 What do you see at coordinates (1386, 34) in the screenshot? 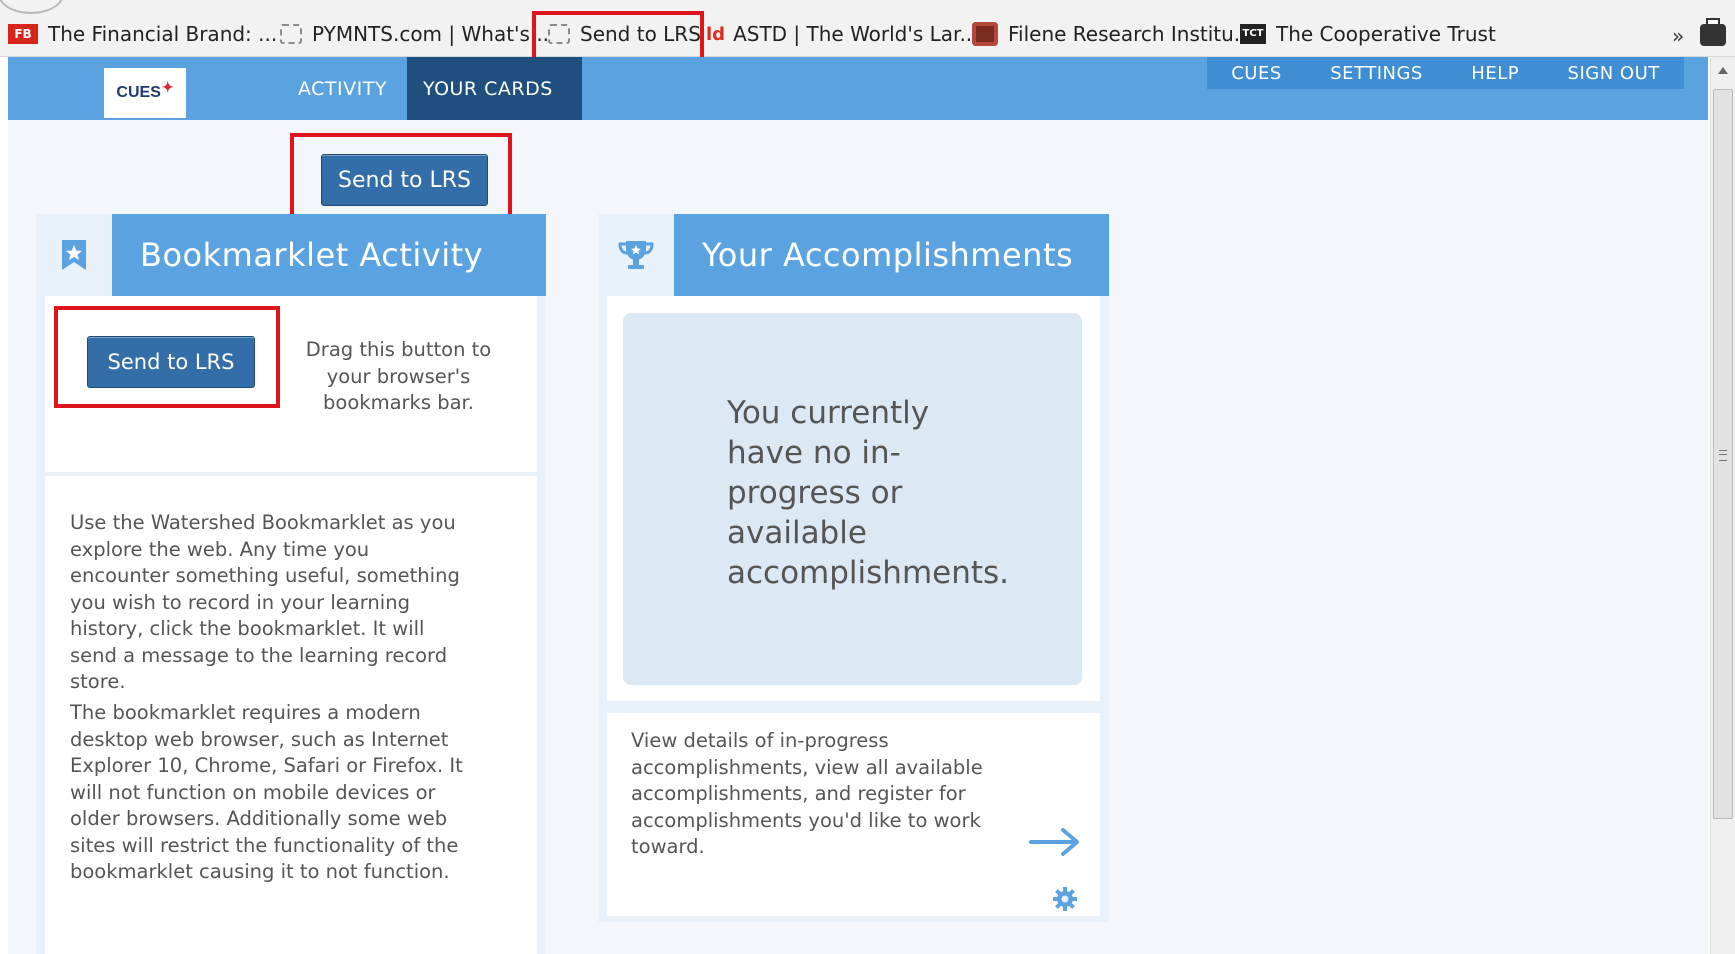
I see `bookmark-label: The Cooperative Trust` at bounding box center [1386, 34].